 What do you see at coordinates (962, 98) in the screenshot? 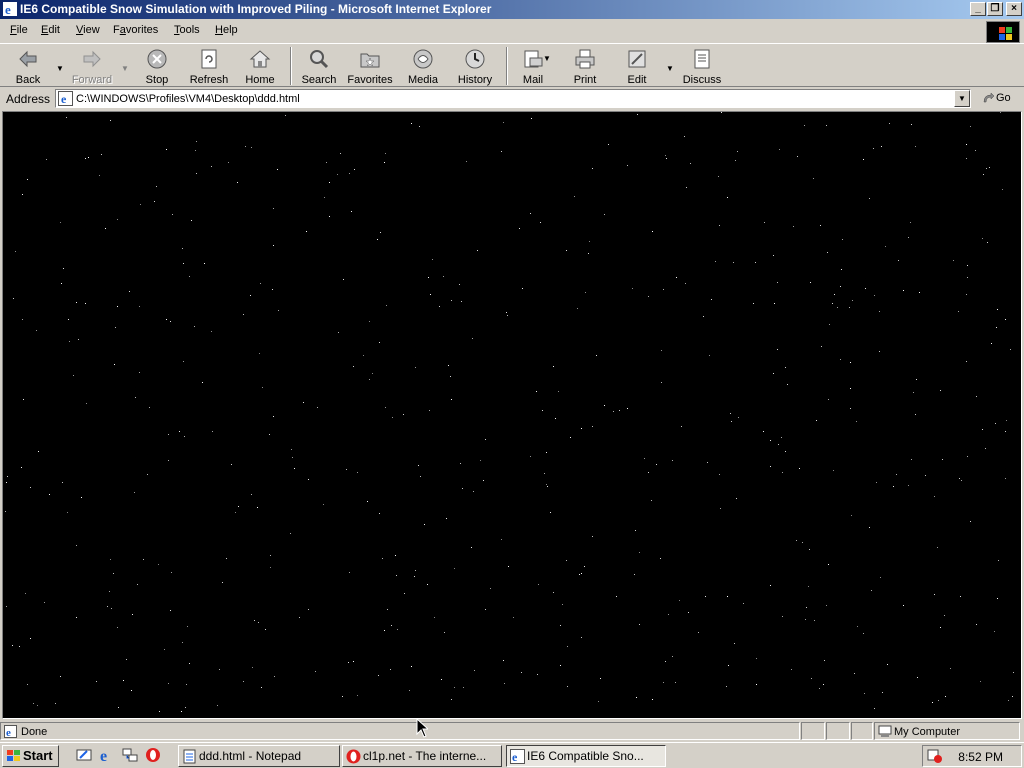
I see `address-dropdown-icon: ▼` at bounding box center [962, 98].